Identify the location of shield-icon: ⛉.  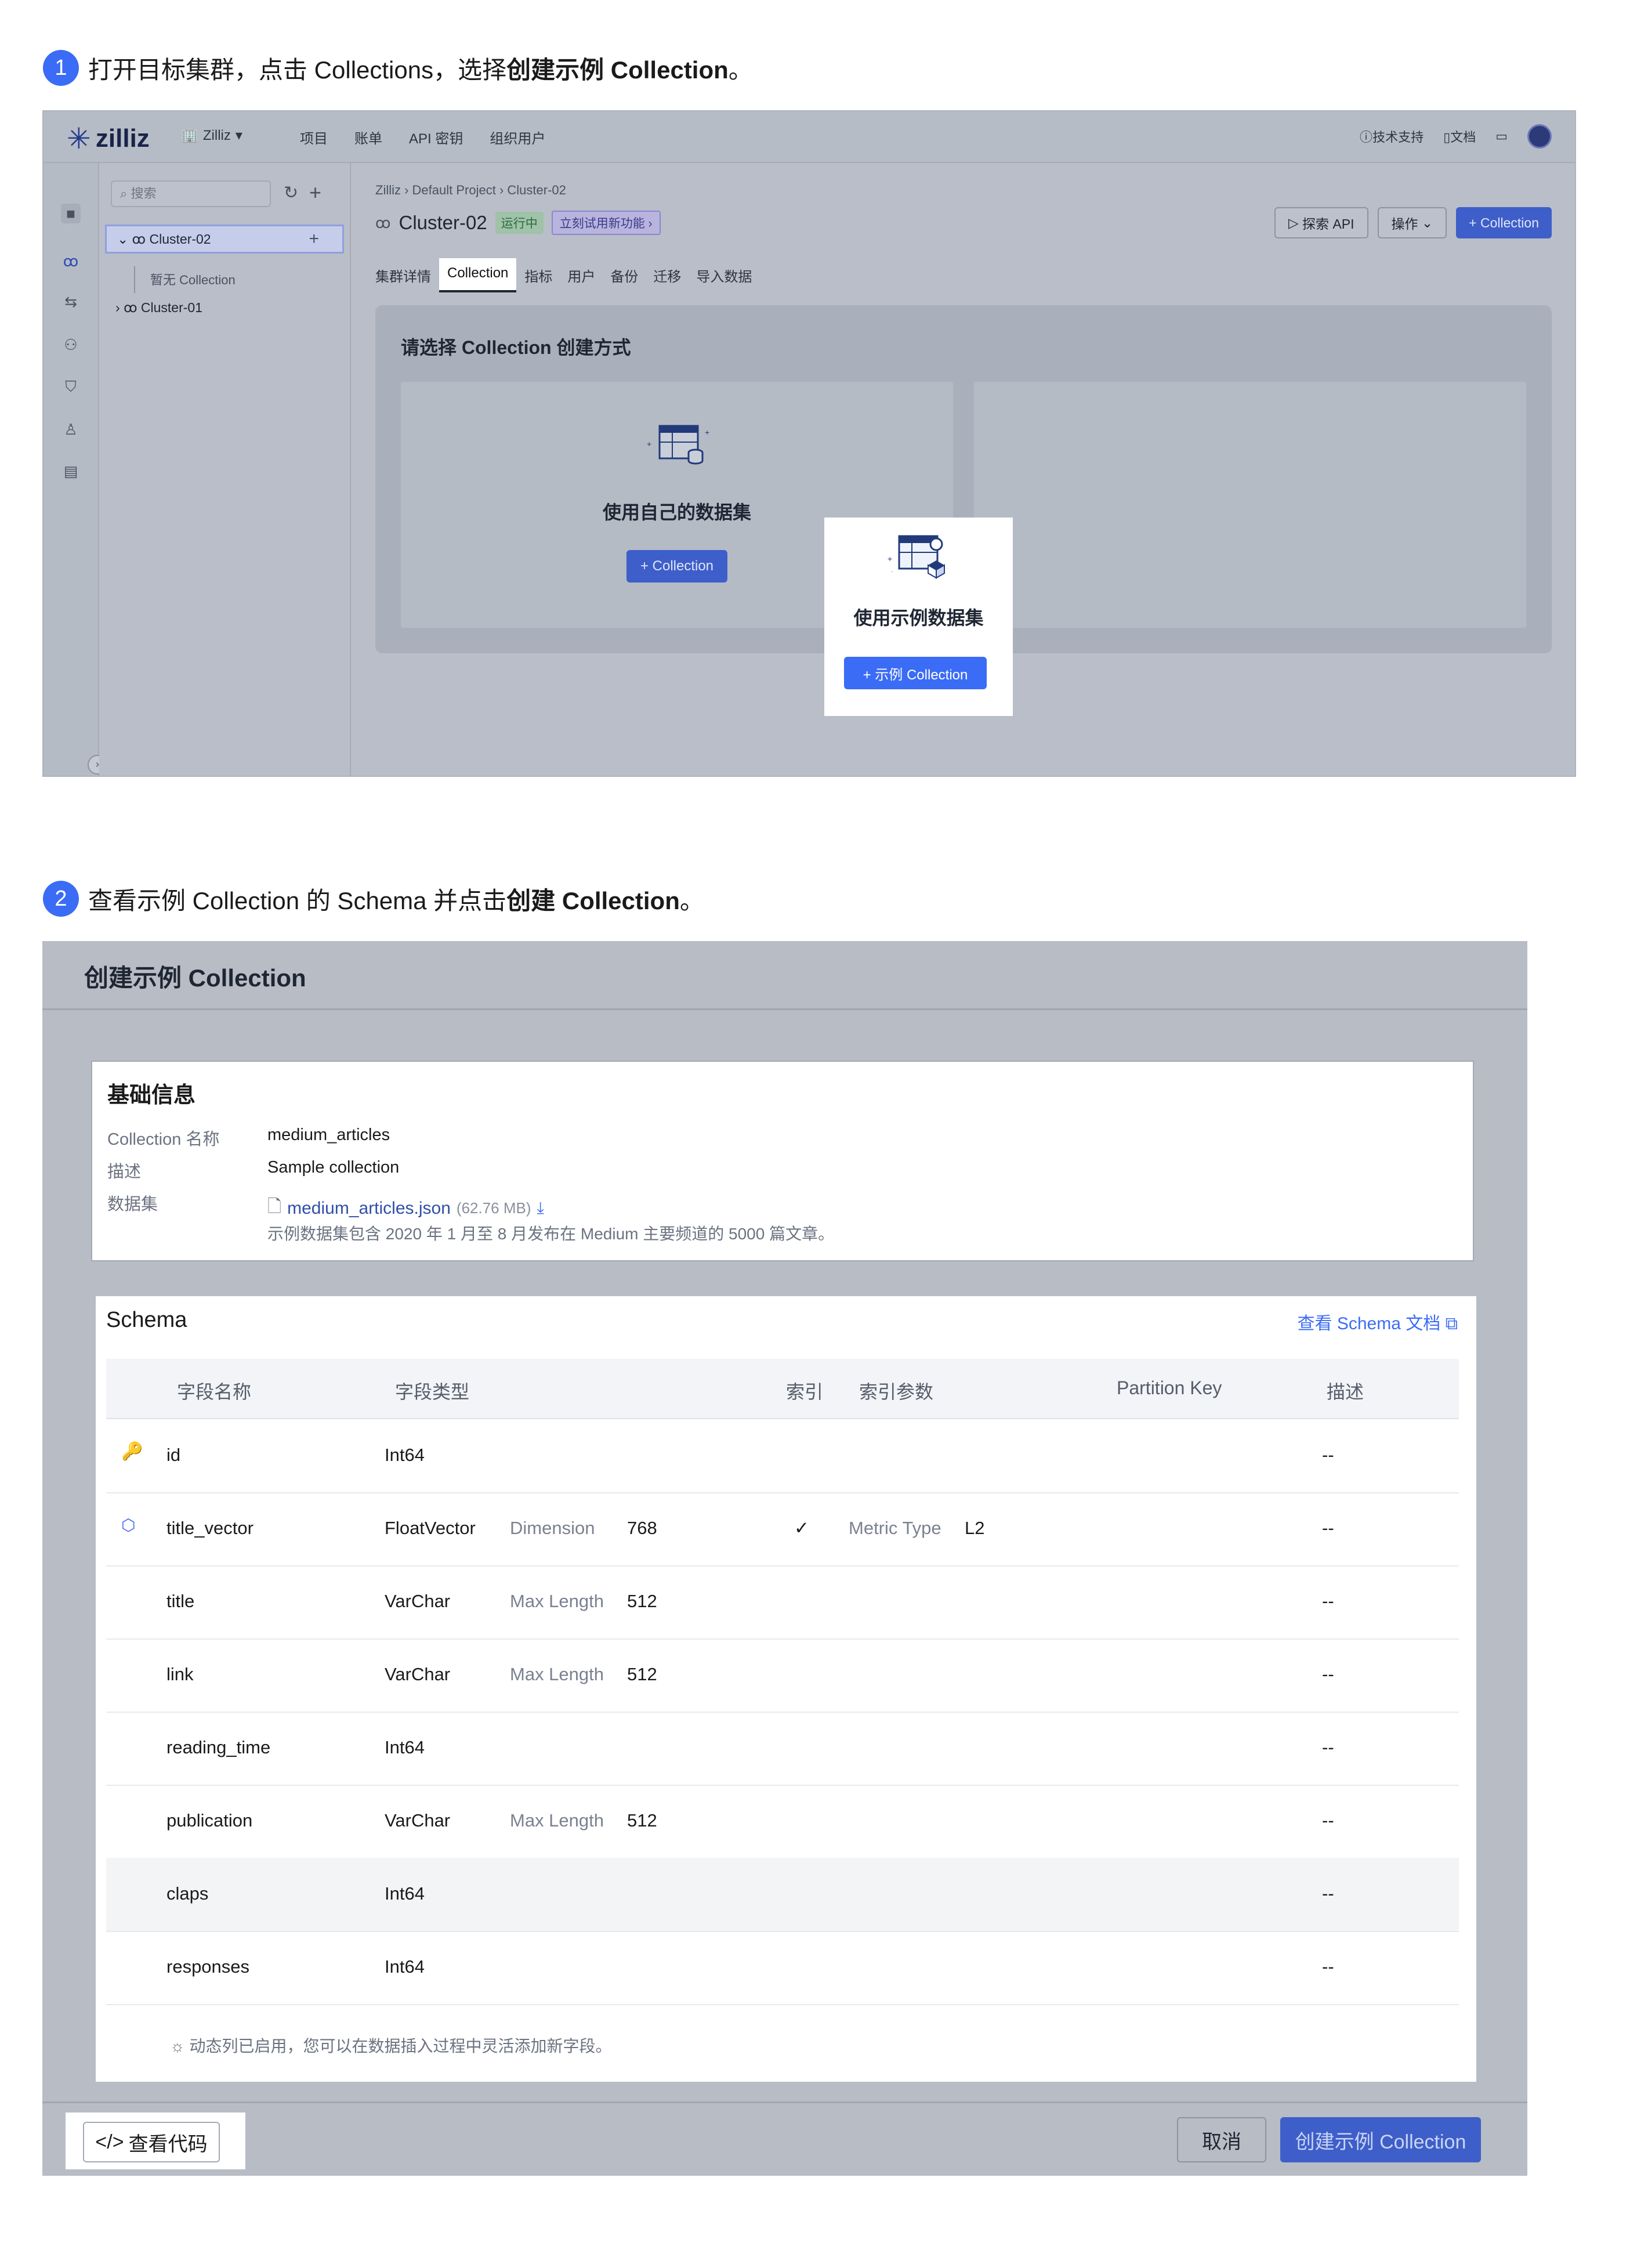
(71, 386).